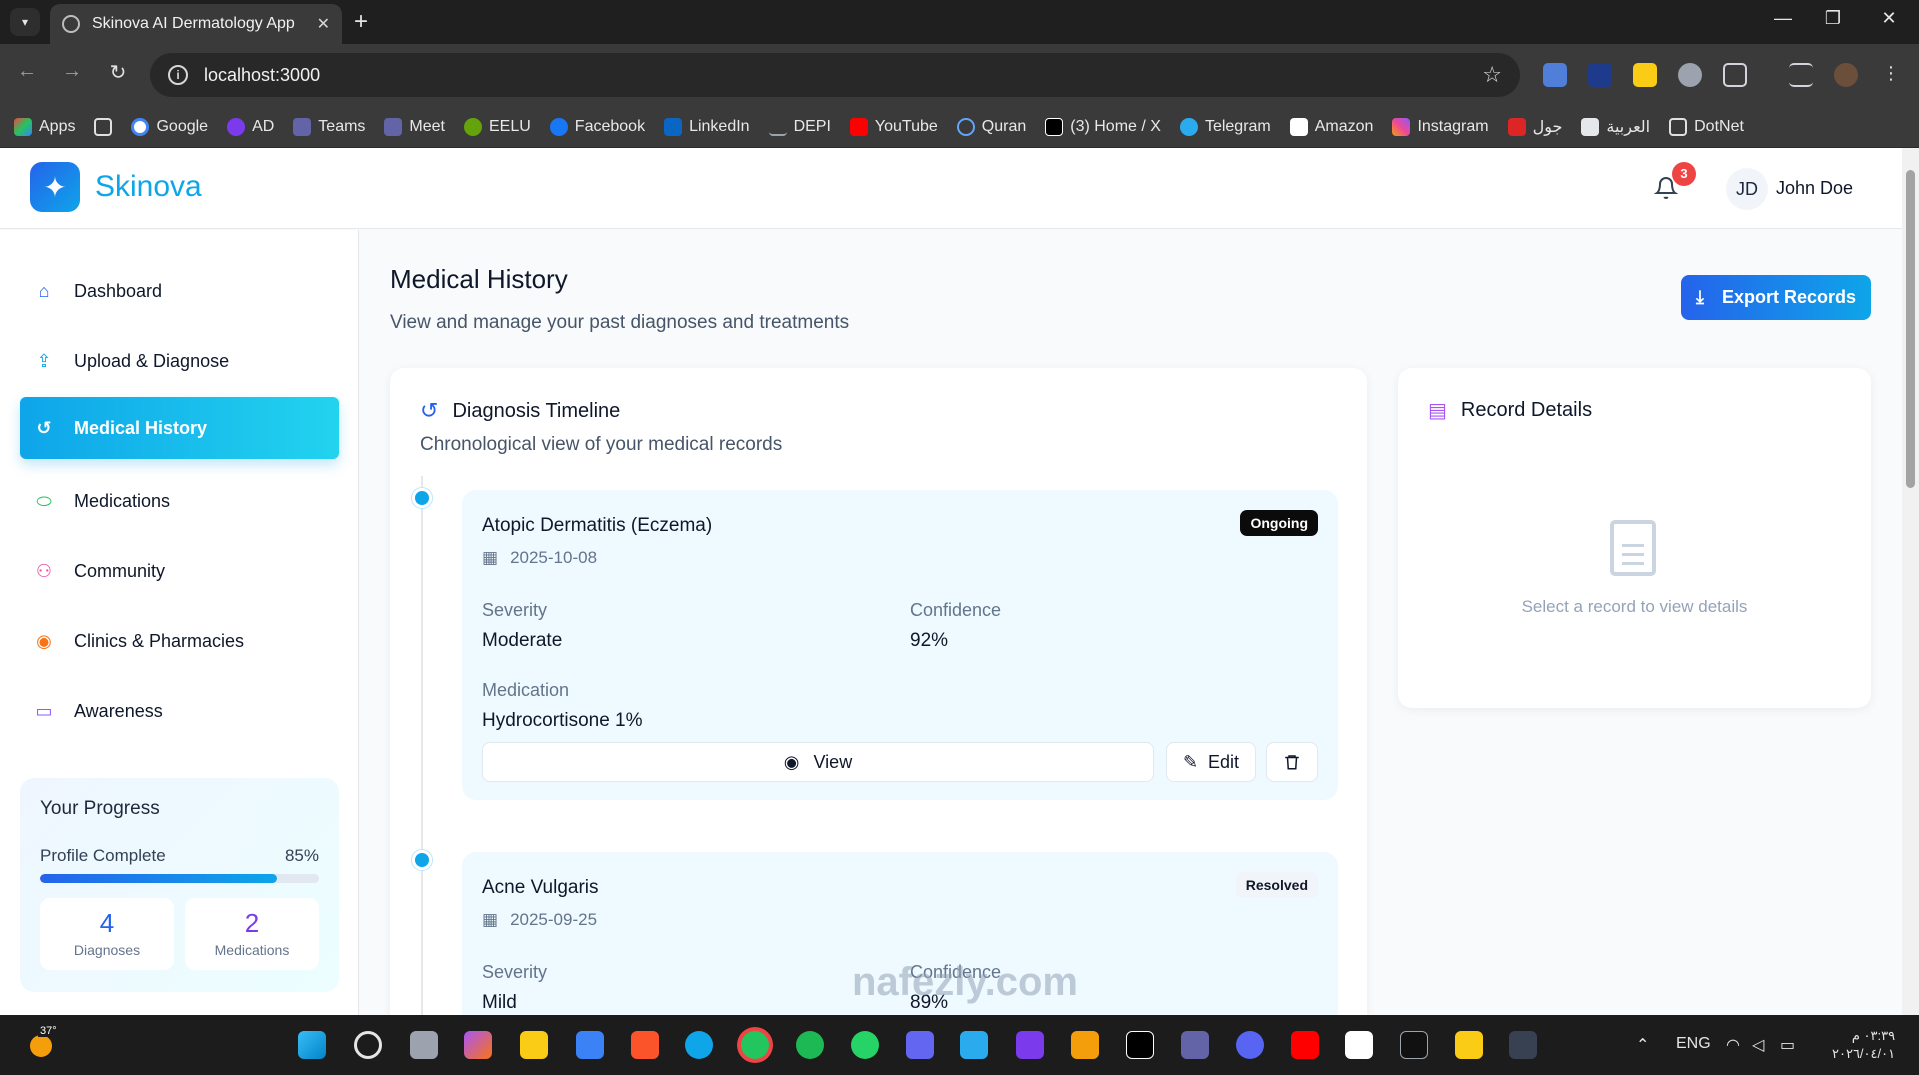 The height and width of the screenshot is (1075, 1919). I want to click on view-button: ◉ View, so click(818, 762).